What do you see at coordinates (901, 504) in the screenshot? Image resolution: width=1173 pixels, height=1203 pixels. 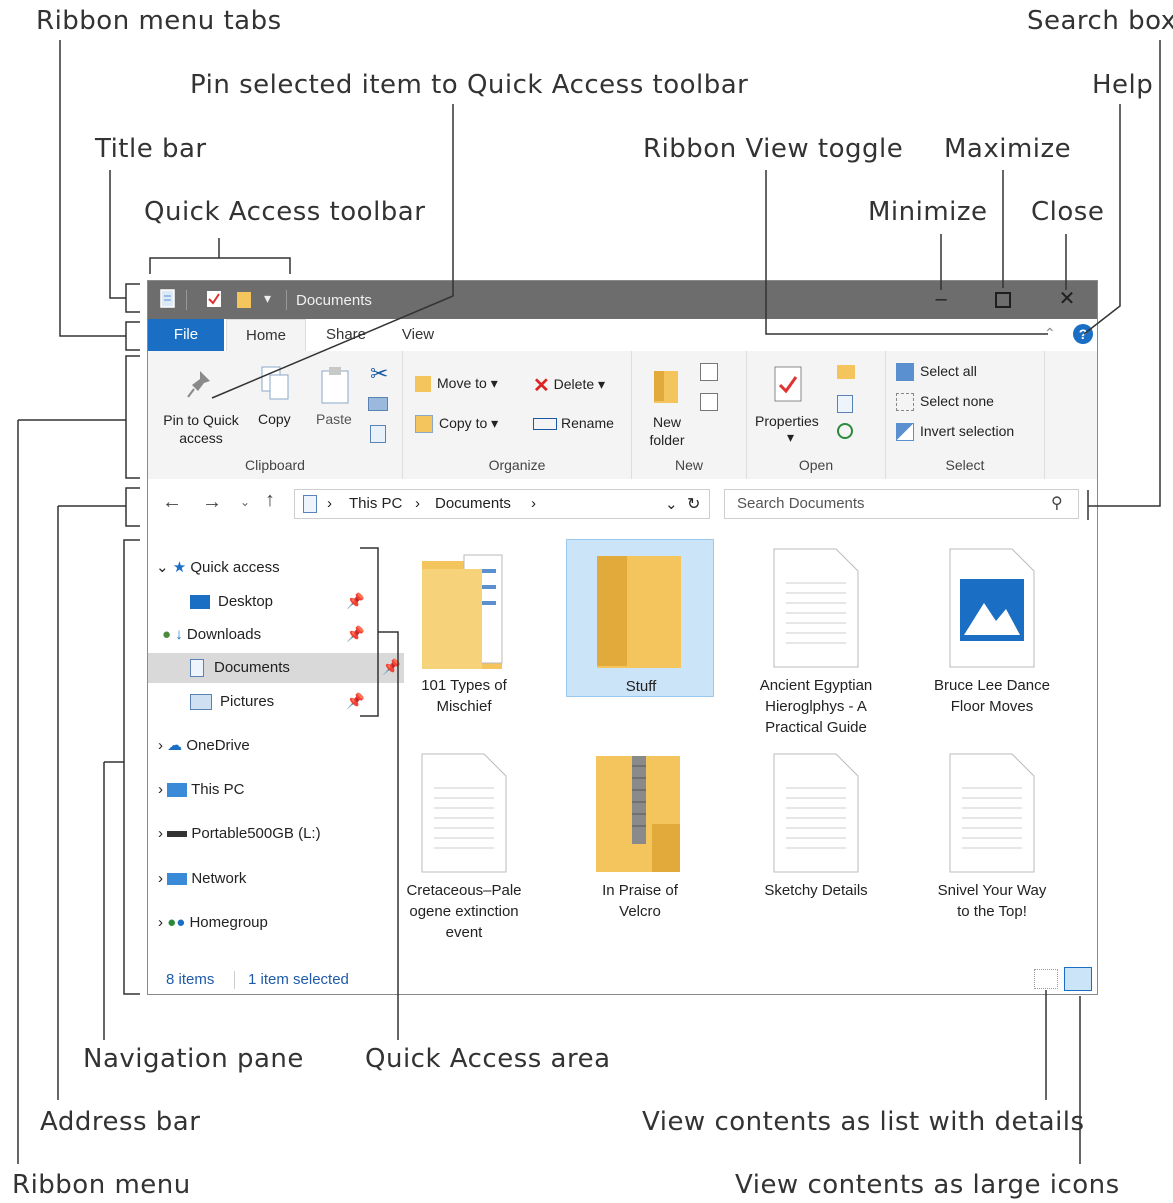 I see `search-input: Search Documents ⚲` at bounding box center [901, 504].